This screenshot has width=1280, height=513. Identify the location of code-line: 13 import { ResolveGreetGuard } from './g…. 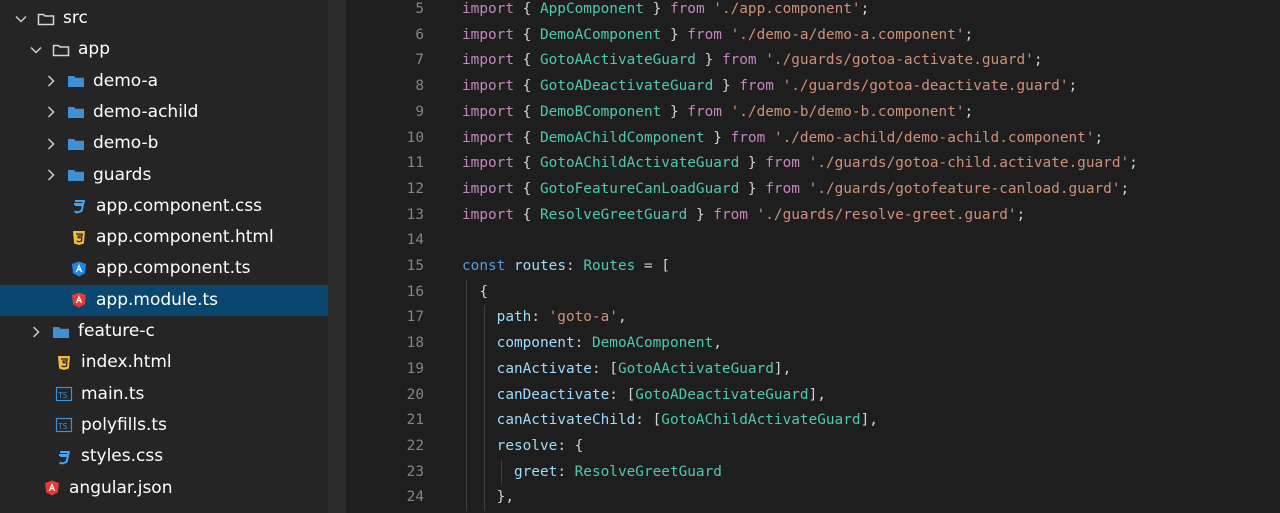
(813, 216).